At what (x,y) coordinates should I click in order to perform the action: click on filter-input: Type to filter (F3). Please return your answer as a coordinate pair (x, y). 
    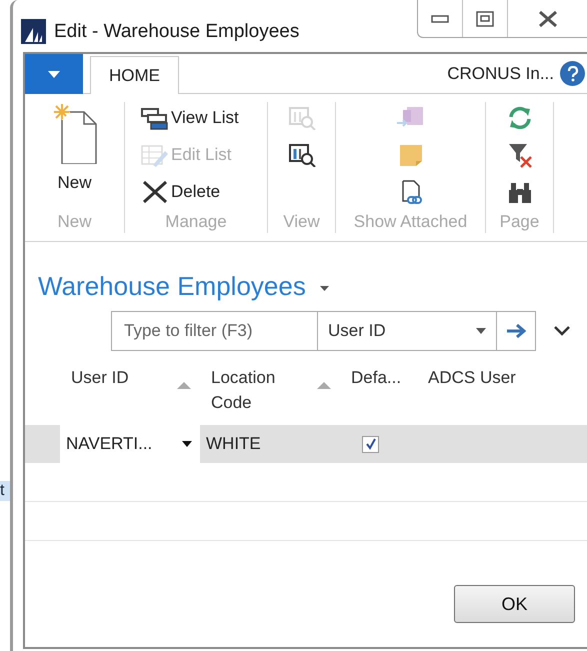
    Looking at the image, I should click on (213, 331).